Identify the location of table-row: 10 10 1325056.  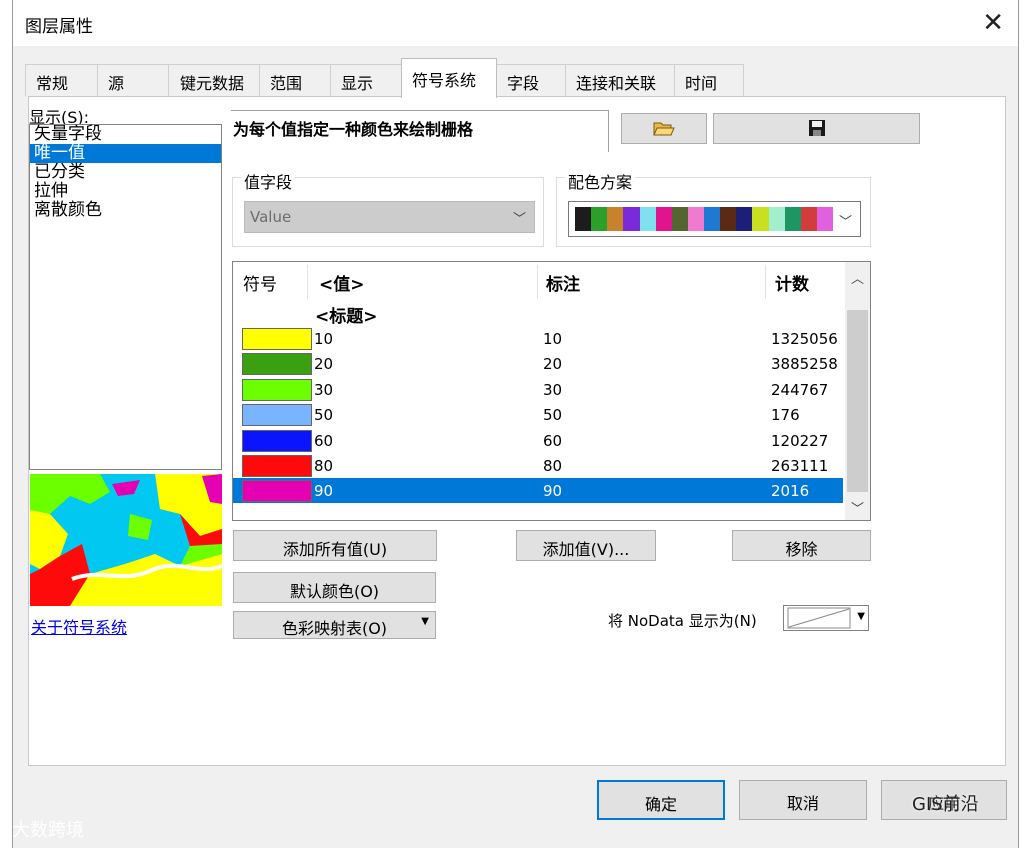
(538, 338).